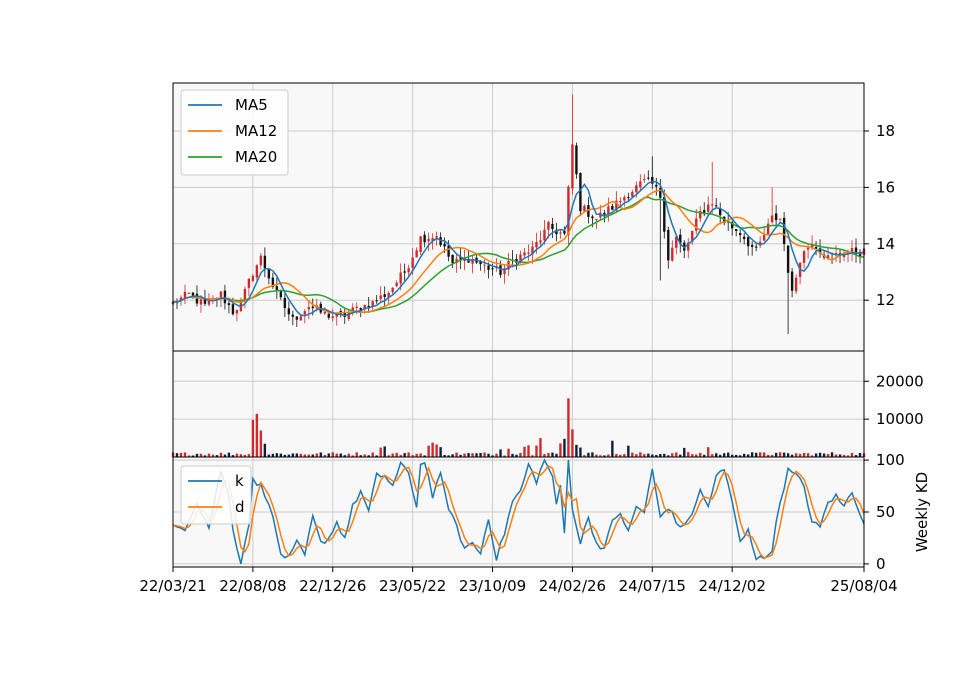  What do you see at coordinates (900, 419) in the screenshot?
I see `volume-ytick-label-0: 10000` at bounding box center [900, 419].